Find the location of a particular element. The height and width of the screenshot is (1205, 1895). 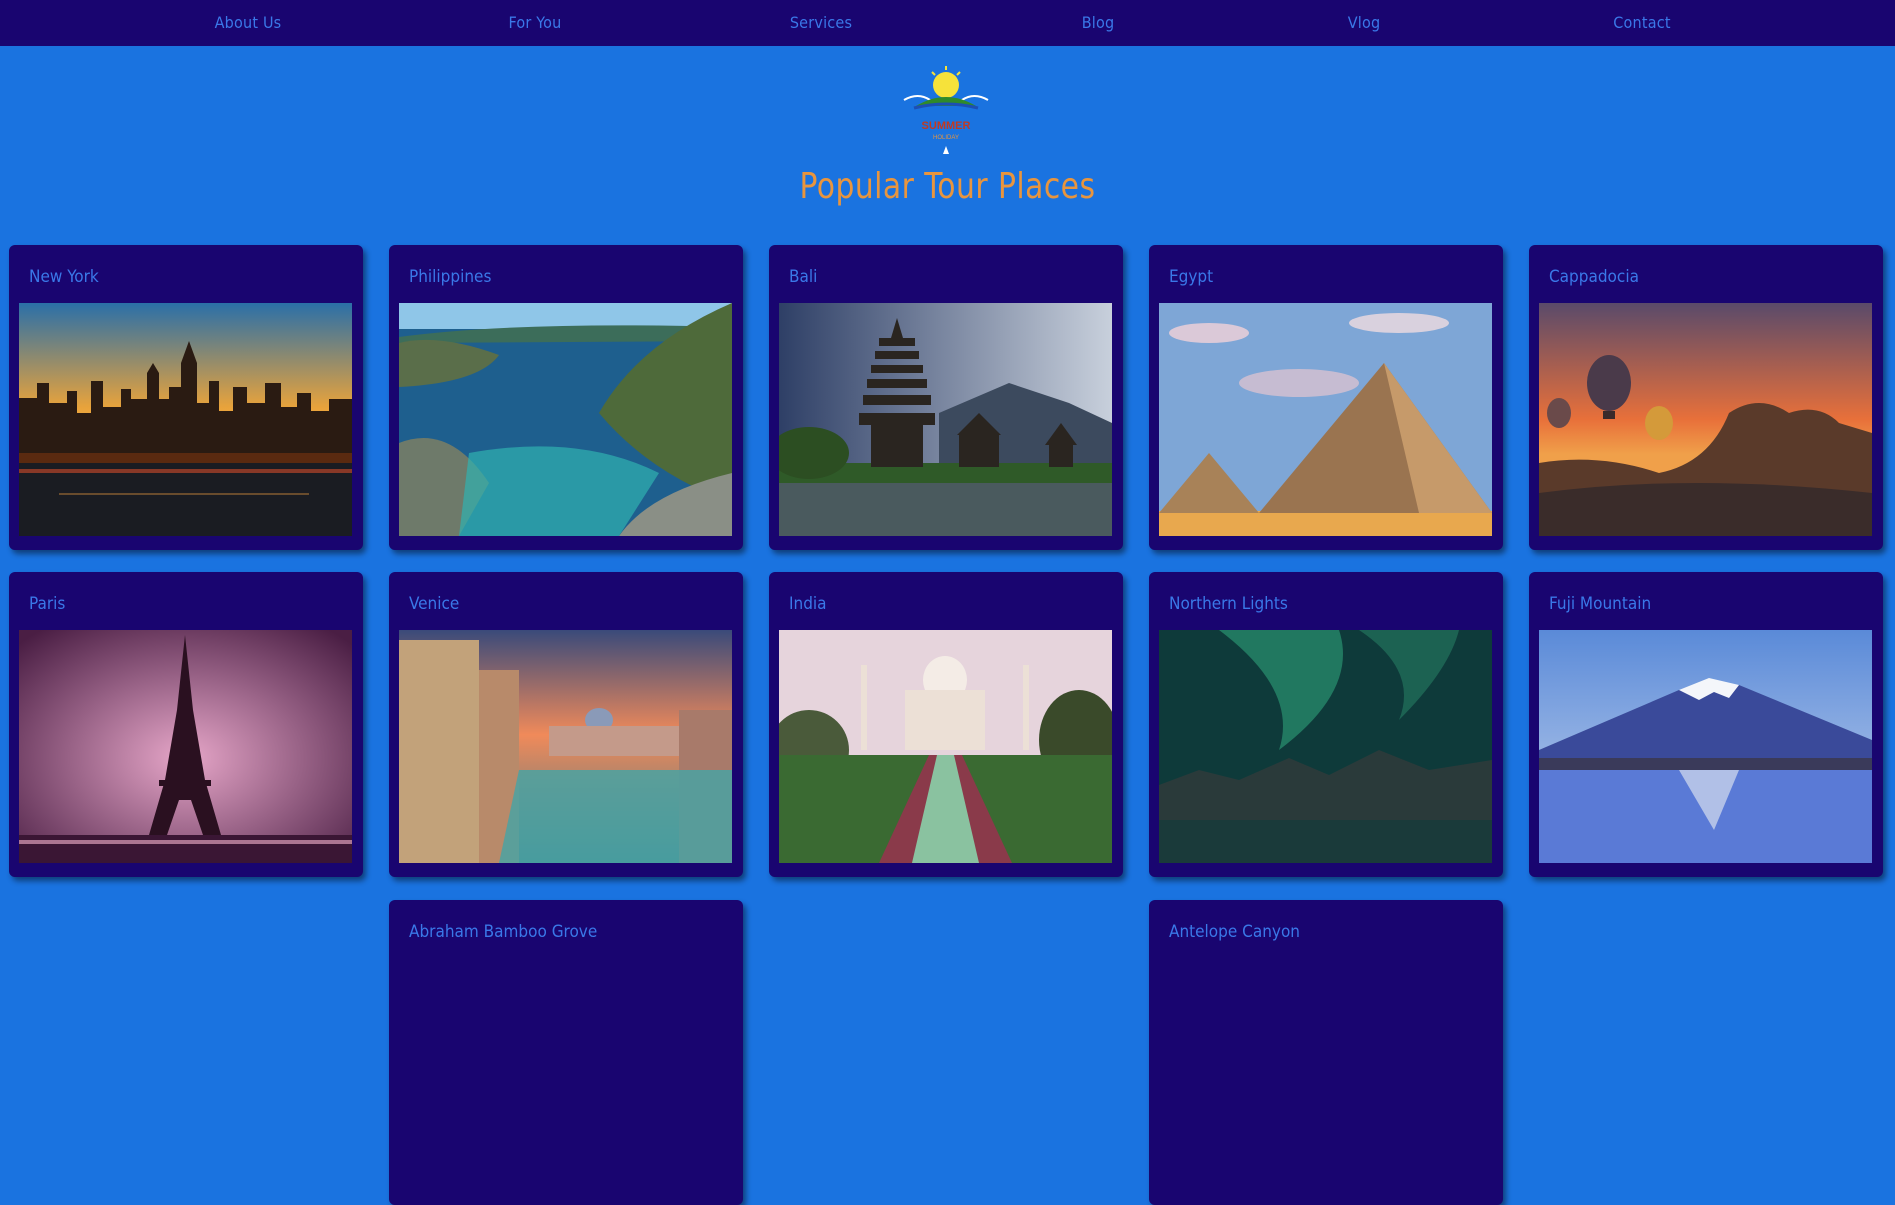

philippines-photo is located at coordinates (565, 419).